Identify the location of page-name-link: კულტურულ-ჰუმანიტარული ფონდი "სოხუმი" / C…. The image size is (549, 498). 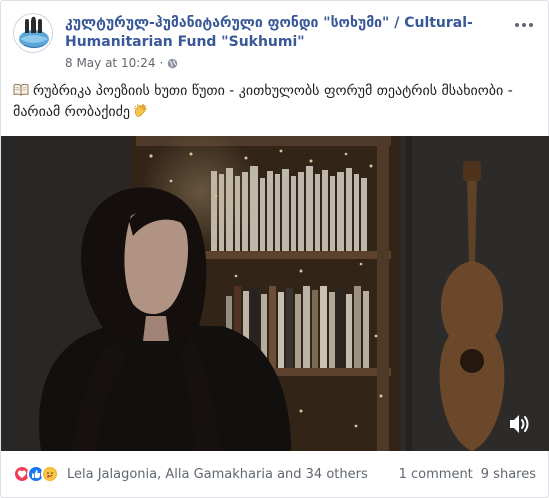
(285, 33).